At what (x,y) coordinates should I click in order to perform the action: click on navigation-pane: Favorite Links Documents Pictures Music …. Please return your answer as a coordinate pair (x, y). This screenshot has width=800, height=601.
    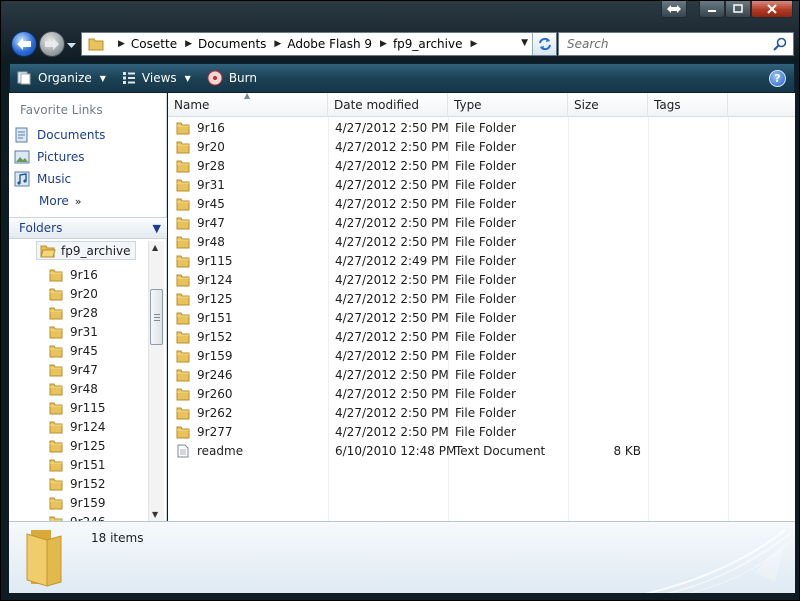
    Looking at the image, I should click on (88, 307).